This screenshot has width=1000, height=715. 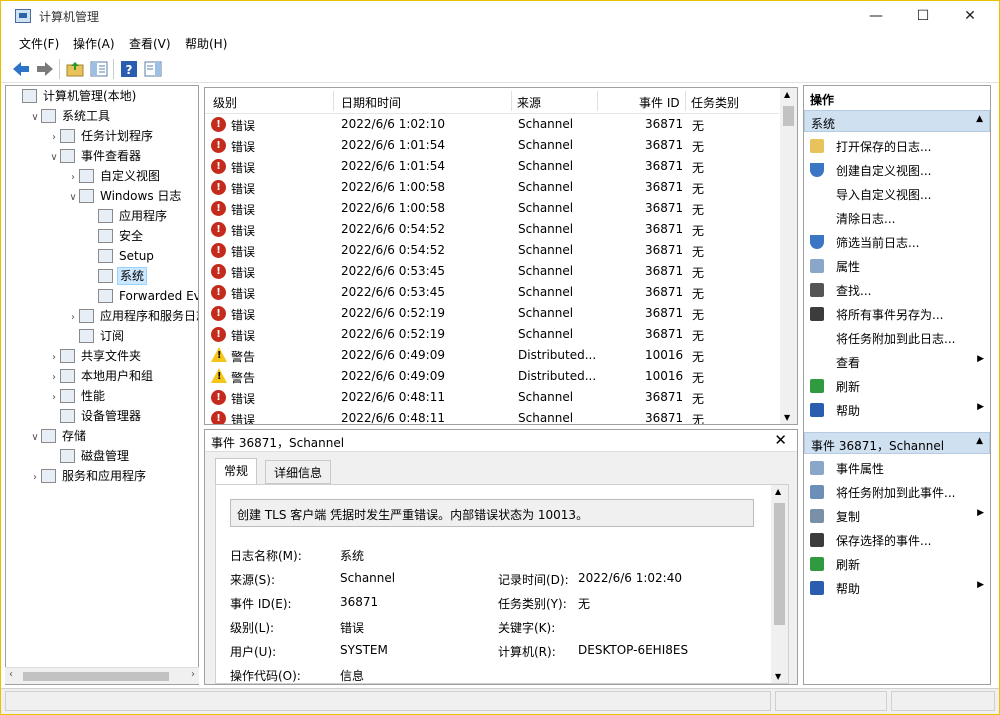 What do you see at coordinates (150, 43) in the screenshot?
I see `menu-view: 查看(V)` at bounding box center [150, 43].